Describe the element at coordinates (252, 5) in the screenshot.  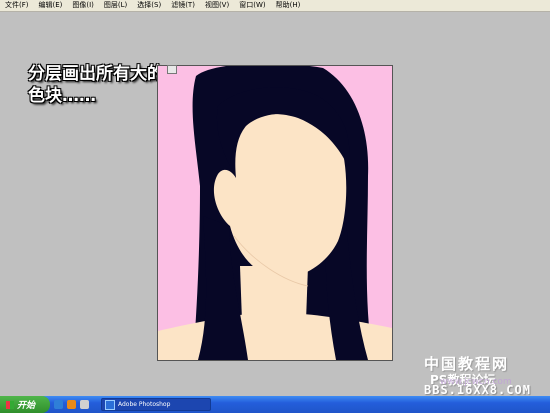
I see `menu-window: 窗口(W)` at that location.